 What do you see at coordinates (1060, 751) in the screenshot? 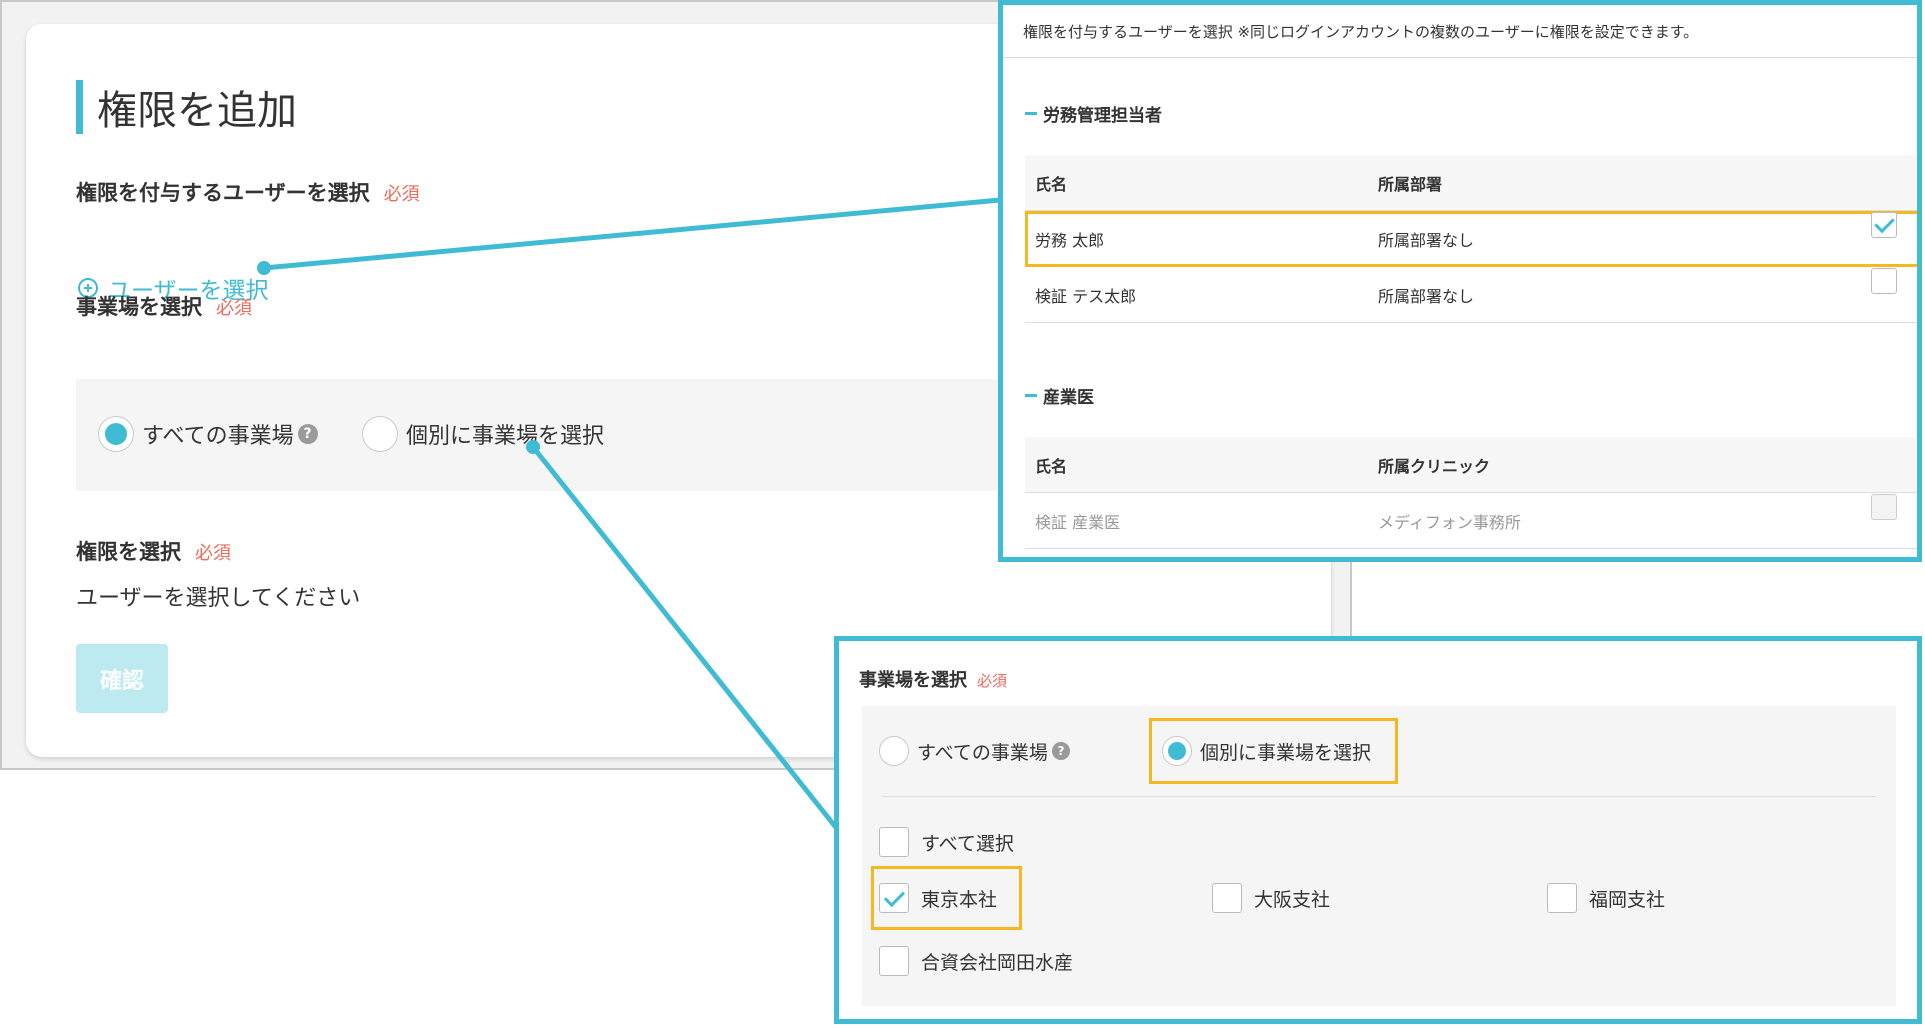
I see `help-icon: ?` at bounding box center [1060, 751].